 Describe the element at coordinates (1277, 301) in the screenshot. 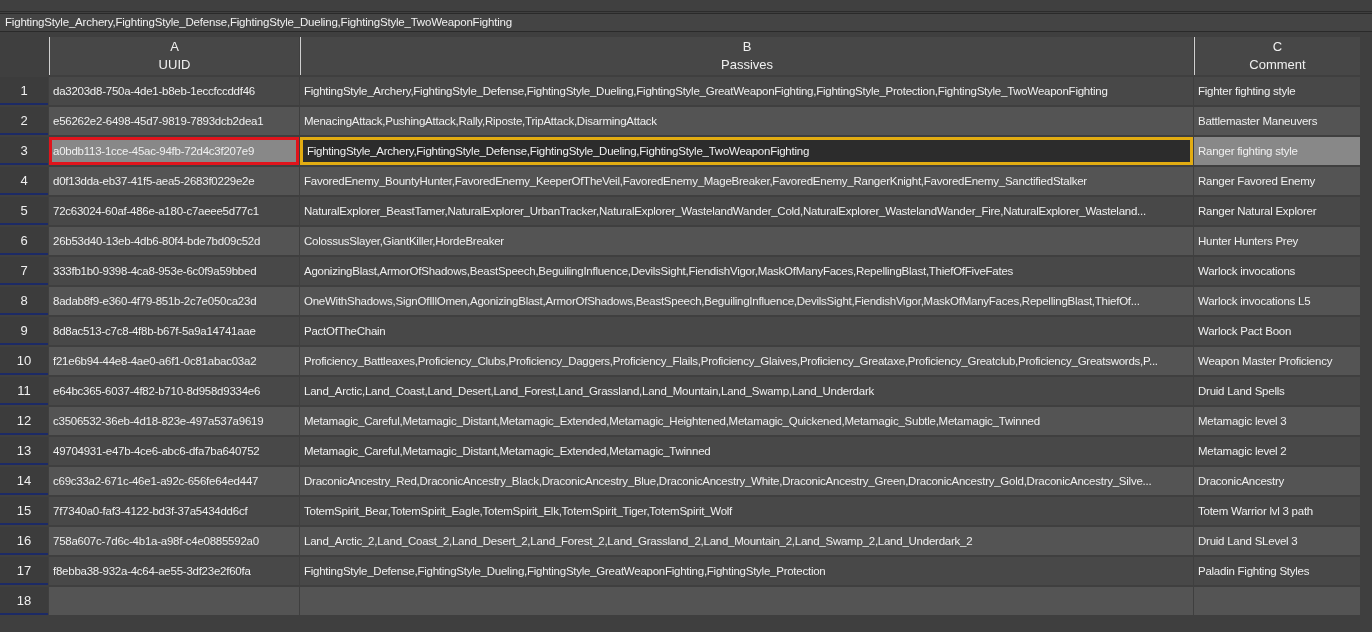

I see `table-cell: Warlock invocations L5` at that location.